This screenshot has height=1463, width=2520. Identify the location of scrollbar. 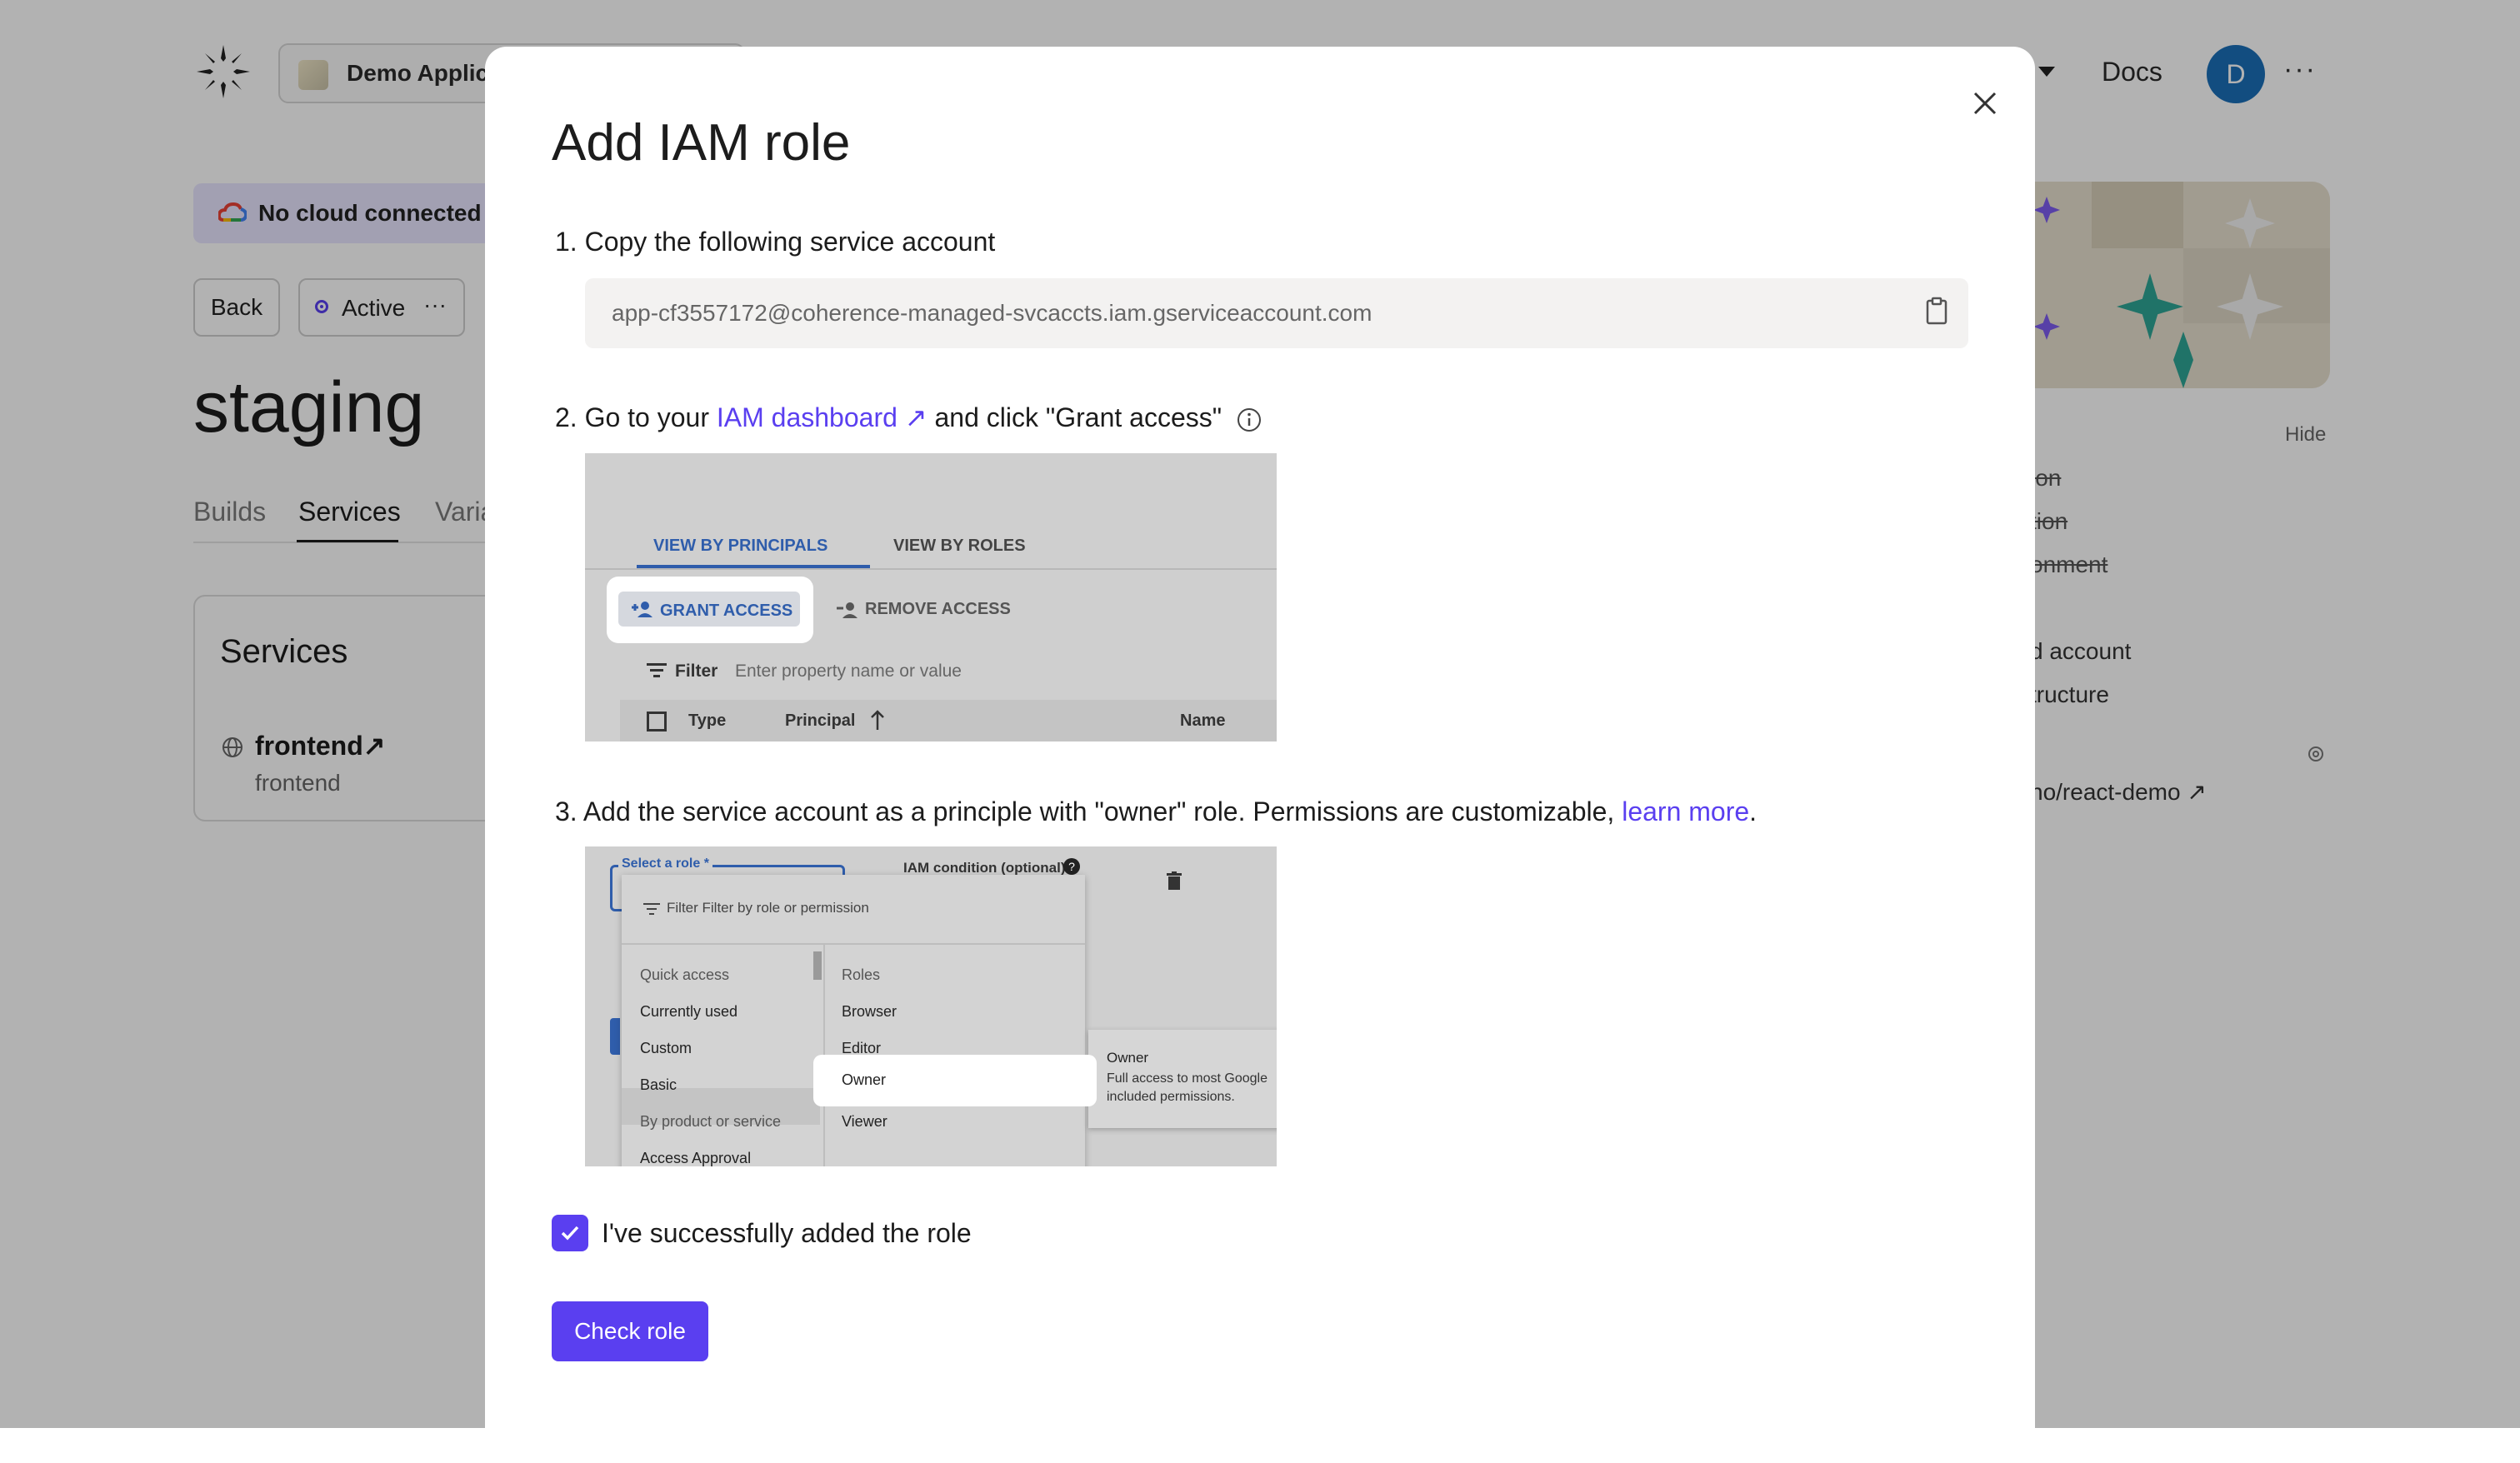
(817, 965).